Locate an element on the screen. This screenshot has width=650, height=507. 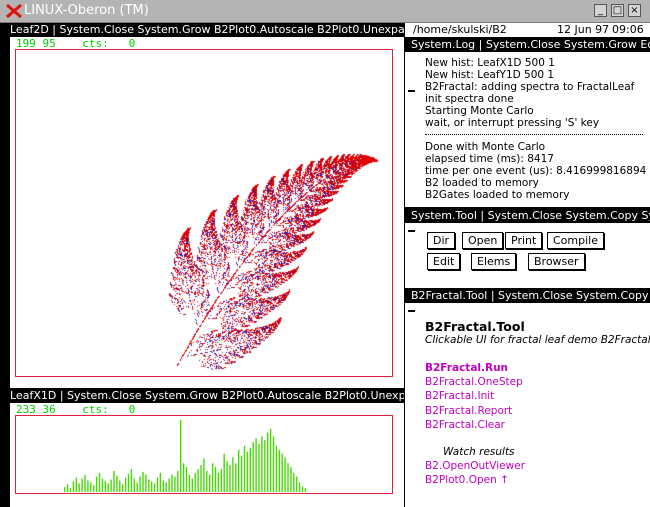
close-button: × is located at coordinates (634, 10).